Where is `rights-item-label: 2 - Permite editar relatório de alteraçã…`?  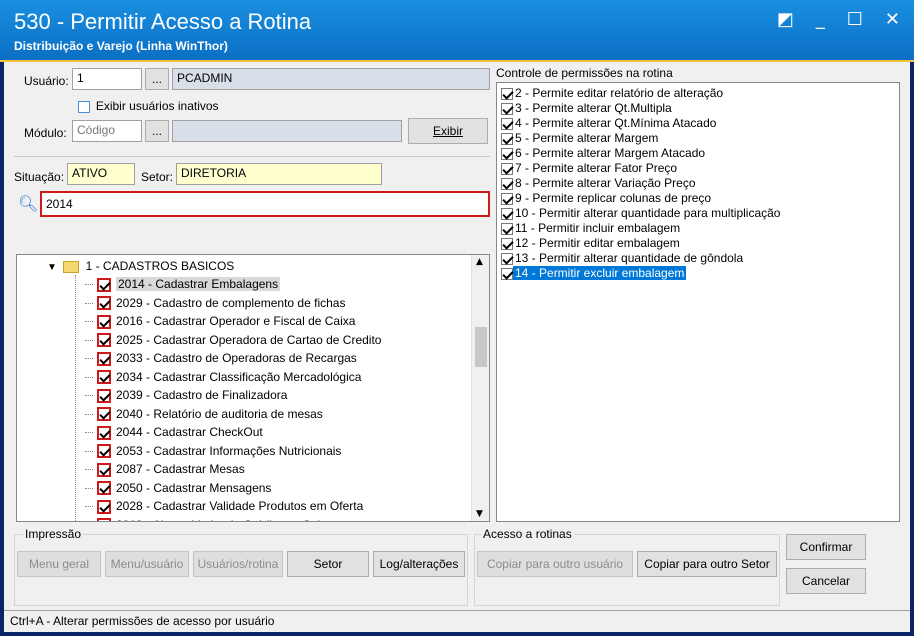 rights-item-label: 2 - Permite editar relatório de alteraçã… is located at coordinates (619, 93).